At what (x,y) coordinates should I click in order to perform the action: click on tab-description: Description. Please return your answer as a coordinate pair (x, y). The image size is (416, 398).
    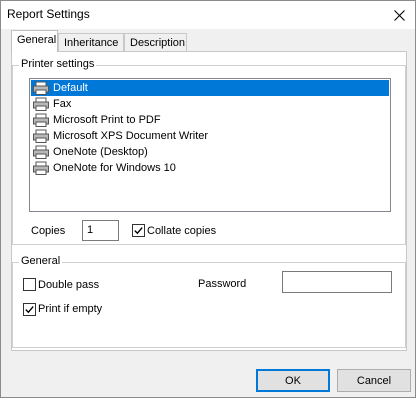
    Looking at the image, I should click on (155, 42).